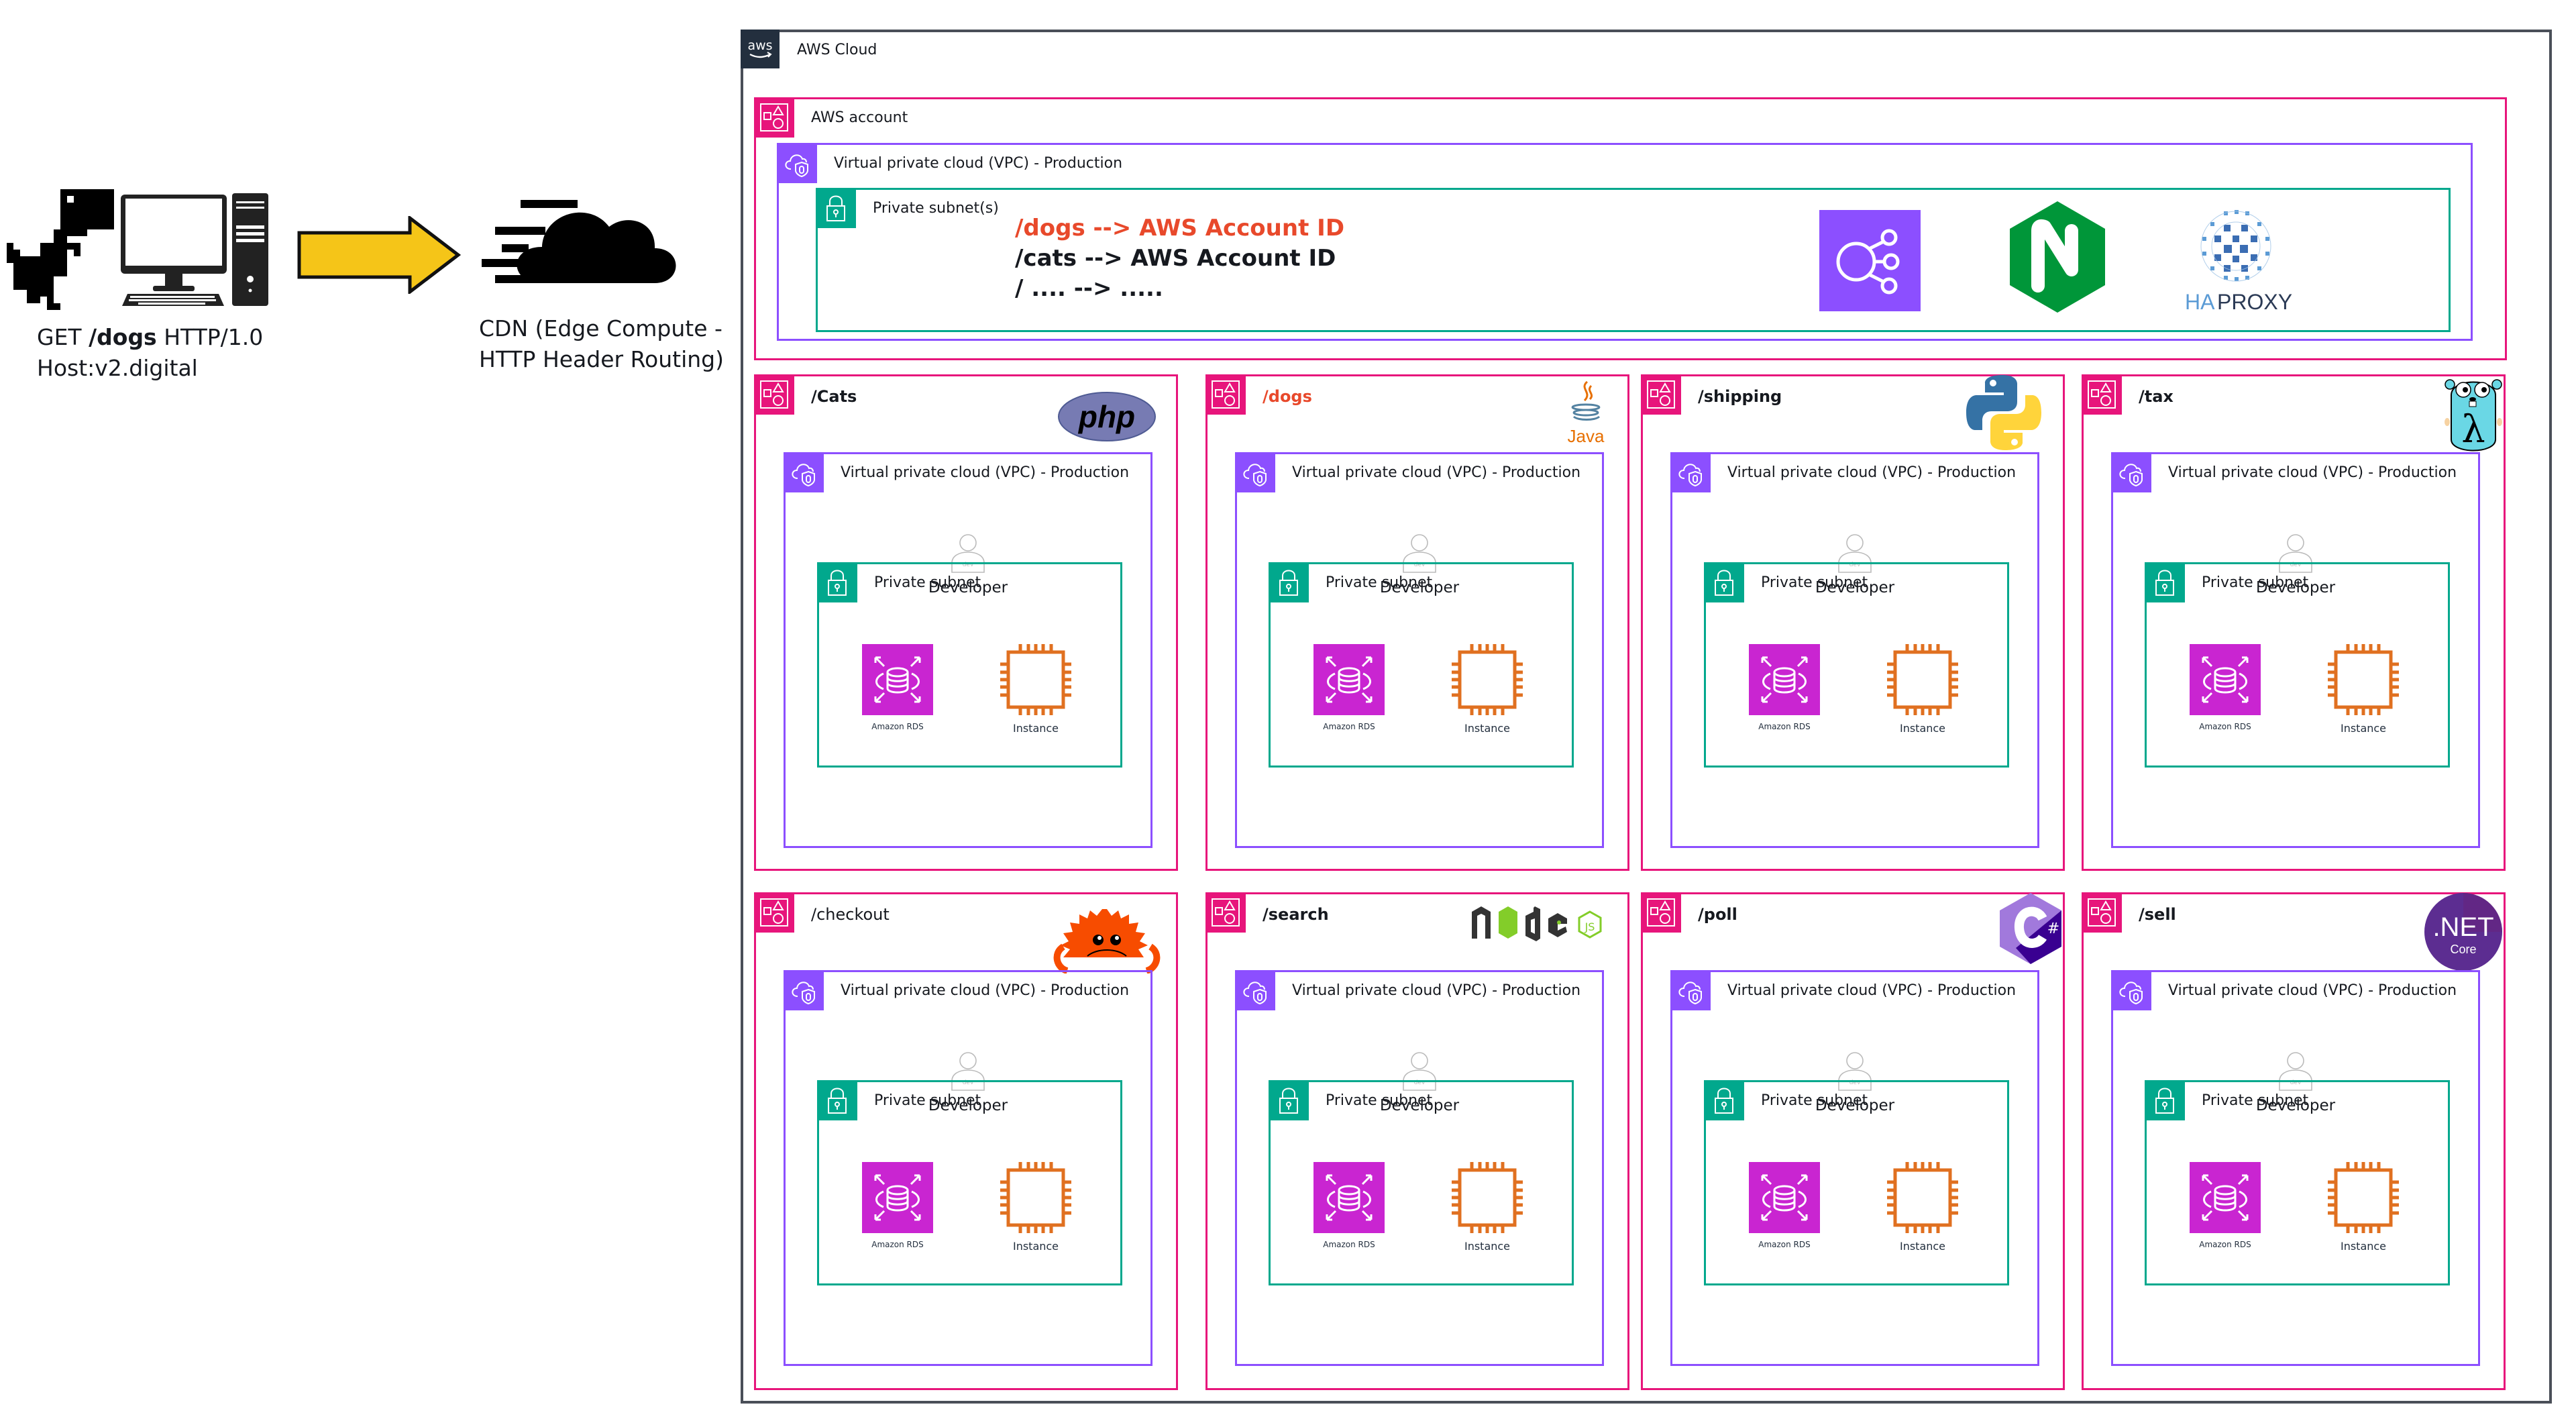 This screenshot has width=2576, height=1425. Describe the element at coordinates (1585, 414) in the screenshot. I see `java-logo-icon: Java` at that location.